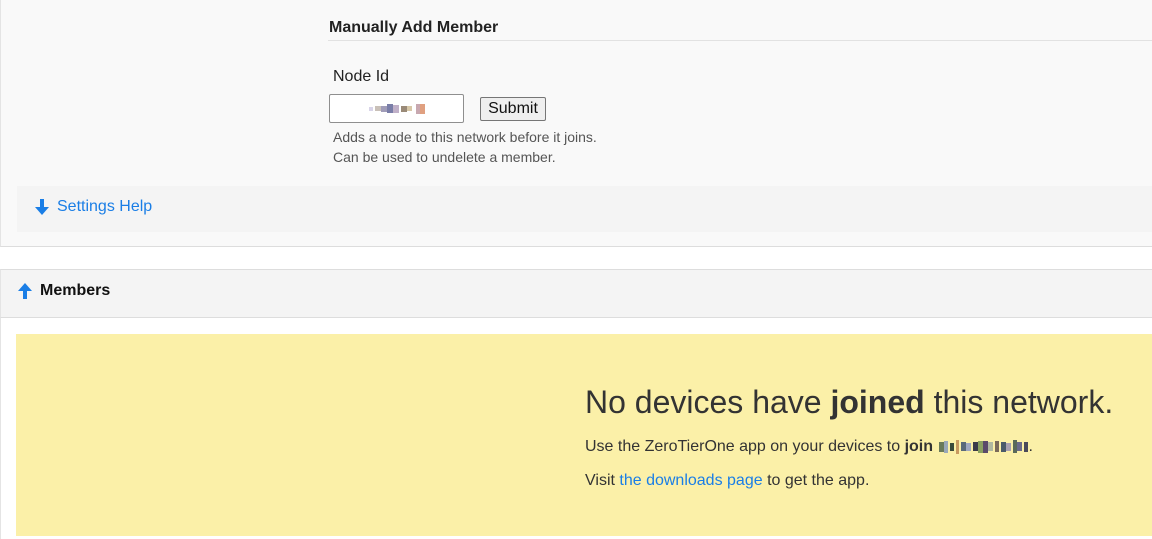  What do you see at coordinates (75, 290) in the screenshot?
I see `members-title-label: Members` at bounding box center [75, 290].